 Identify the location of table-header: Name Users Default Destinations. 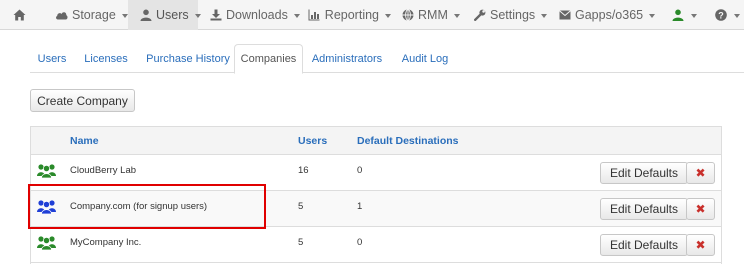
(376, 141).